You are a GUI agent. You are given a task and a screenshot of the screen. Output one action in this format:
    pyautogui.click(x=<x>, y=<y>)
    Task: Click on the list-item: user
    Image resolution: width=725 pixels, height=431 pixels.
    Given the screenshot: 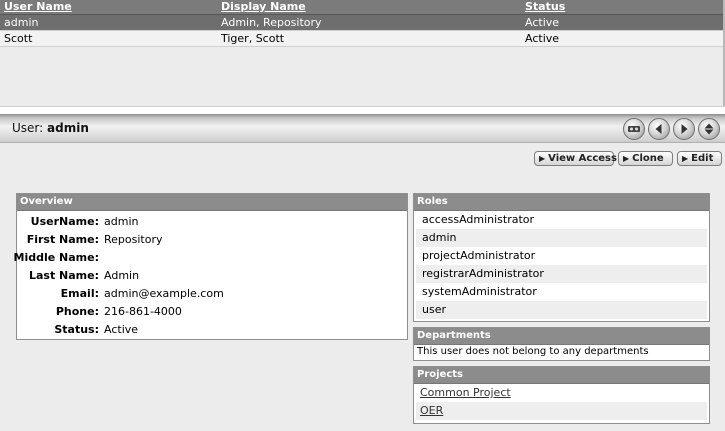 What is the action you would take?
    pyautogui.click(x=561, y=310)
    